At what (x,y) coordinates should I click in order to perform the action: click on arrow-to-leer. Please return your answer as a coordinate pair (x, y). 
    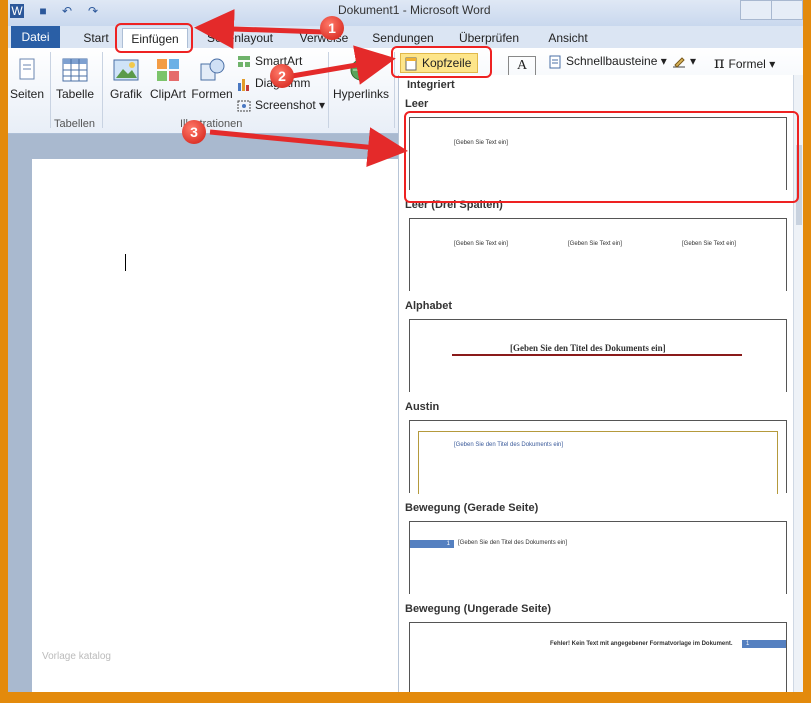
    Looking at the image, I should click on (308, 147).